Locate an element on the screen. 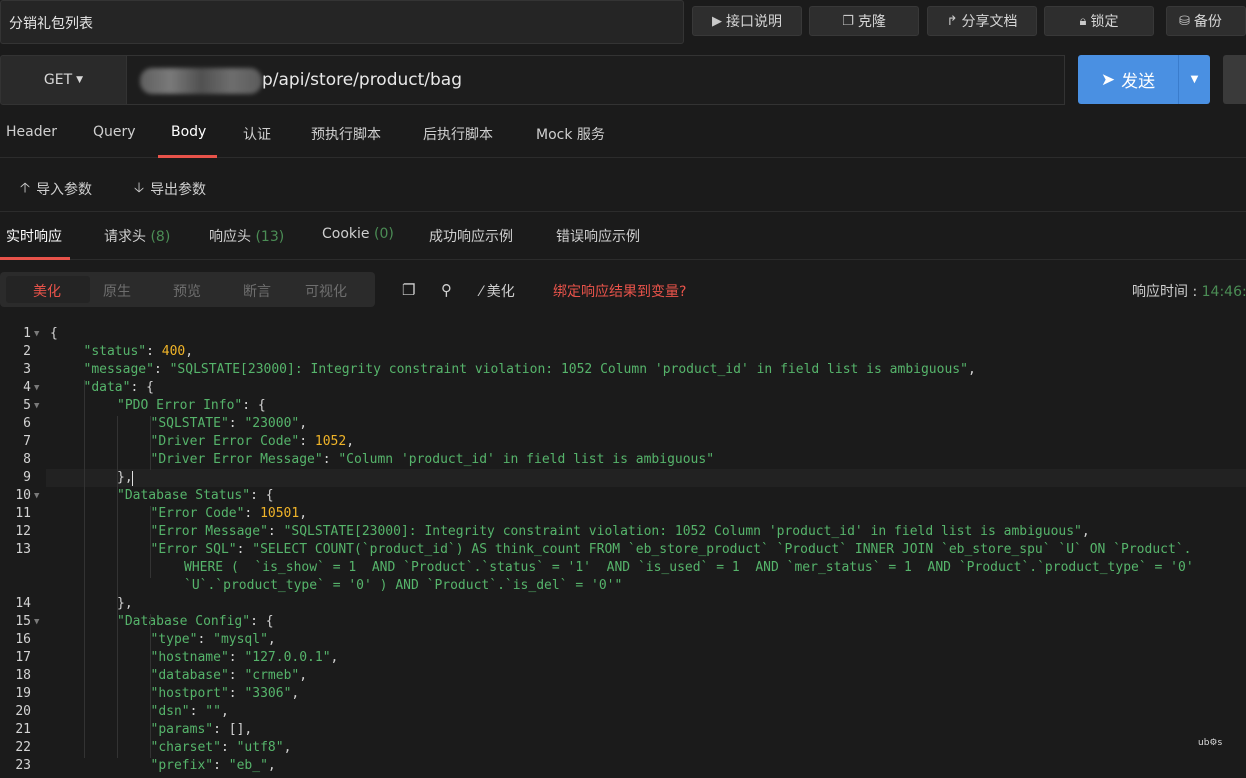  tab-cookie: Cookie (0) is located at coordinates (358, 234).